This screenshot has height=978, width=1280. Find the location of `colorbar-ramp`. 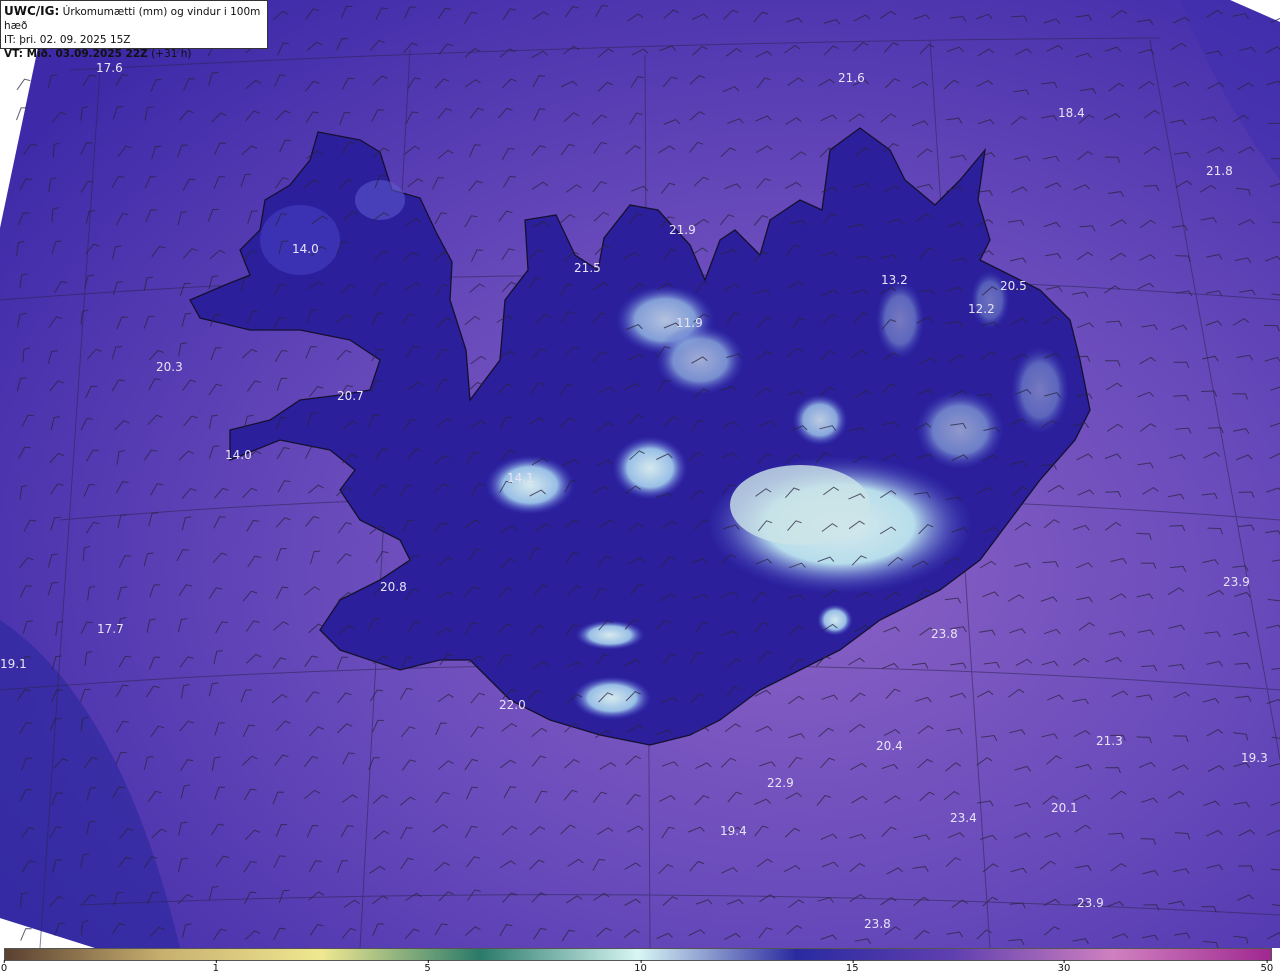

colorbar-ramp is located at coordinates (638, 954).